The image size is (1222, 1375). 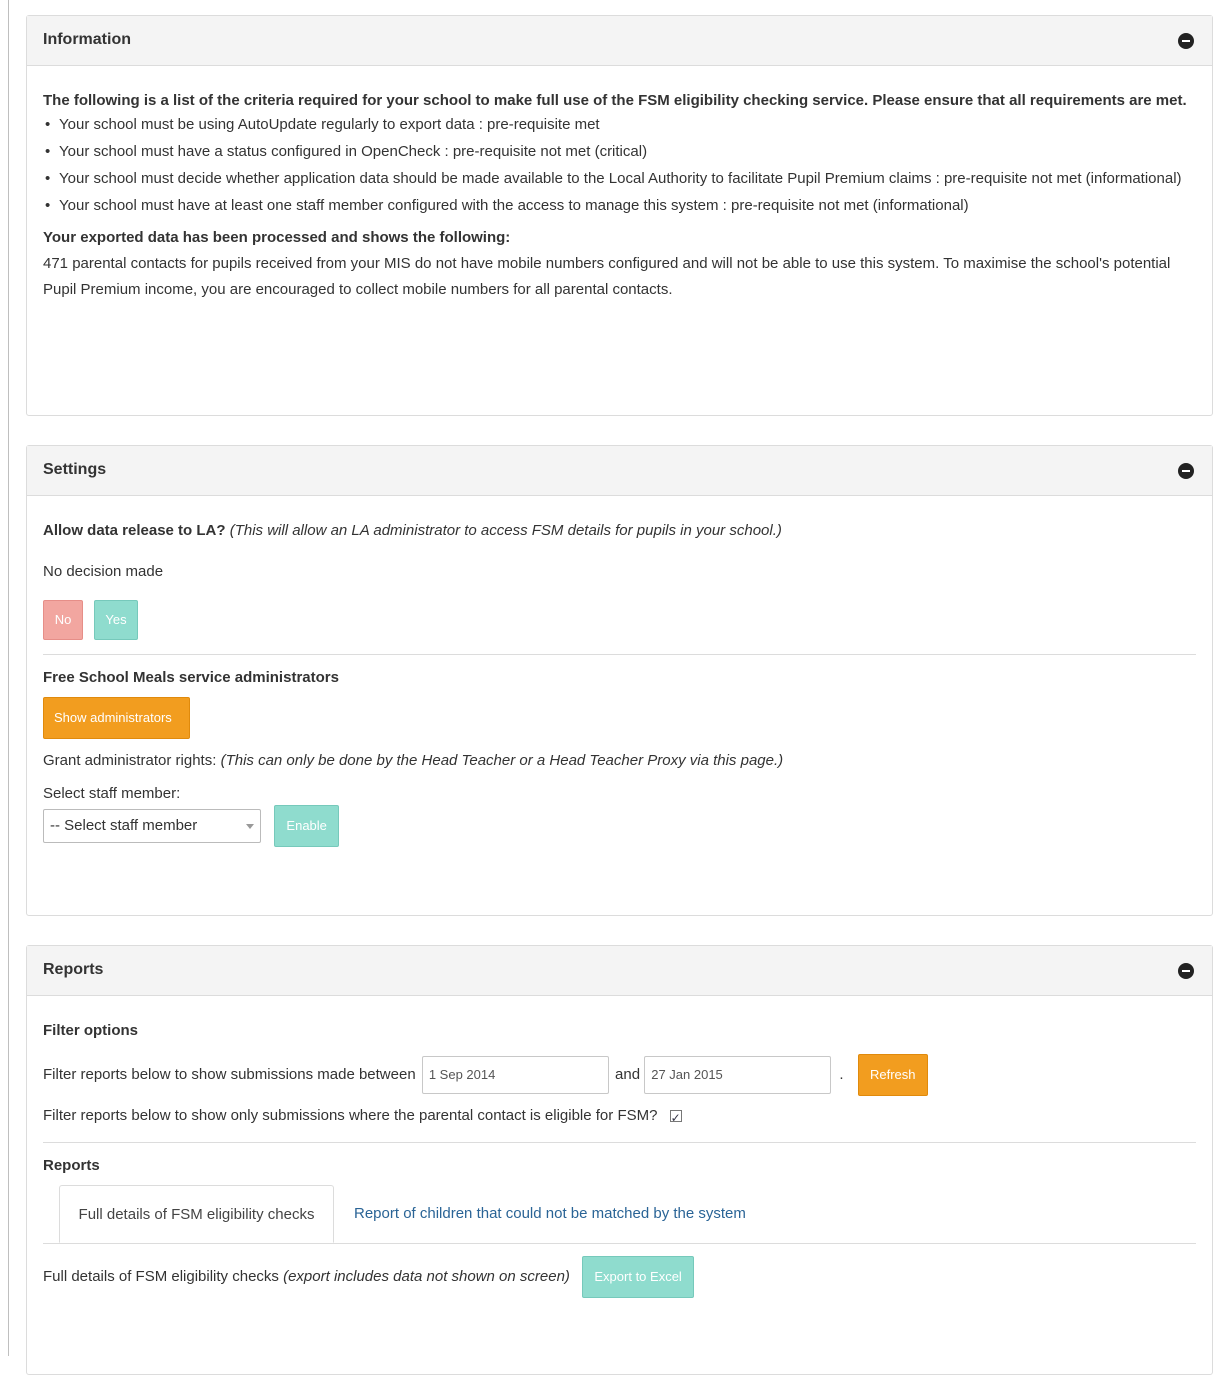 What do you see at coordinates (619, 471) in the screenshot?
I see `settings-panel-heading: Settings` at bounding box center [619, 471].